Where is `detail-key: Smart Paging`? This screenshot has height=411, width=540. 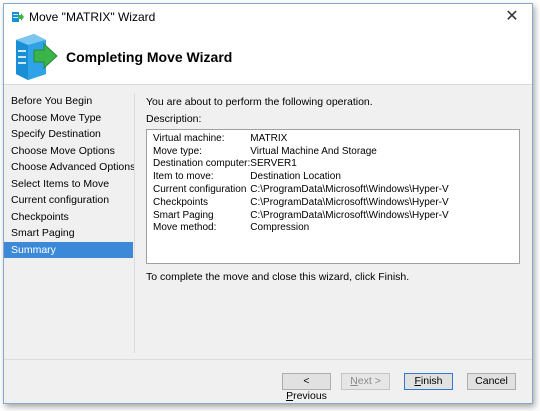 detail-key: Smart Paging is located at coordinates (183, 215).